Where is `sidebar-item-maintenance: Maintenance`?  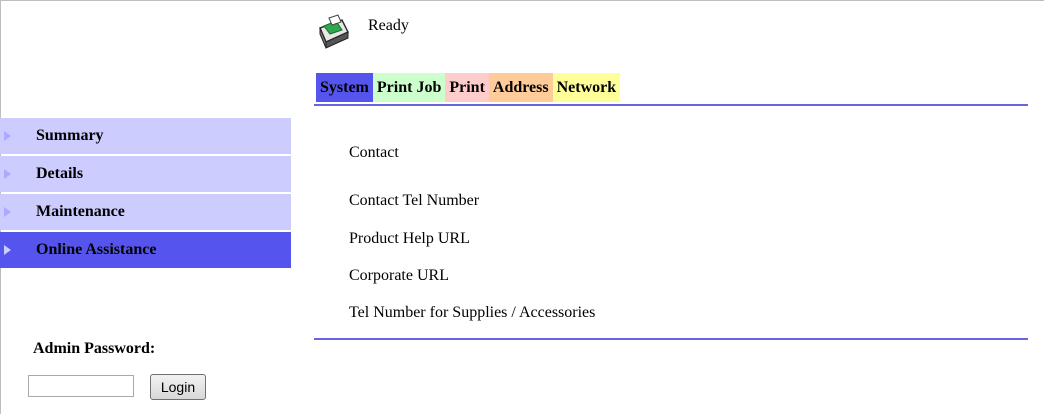 sidebar-item-maintenance: Maintenance is located at coordinates (145, 212).